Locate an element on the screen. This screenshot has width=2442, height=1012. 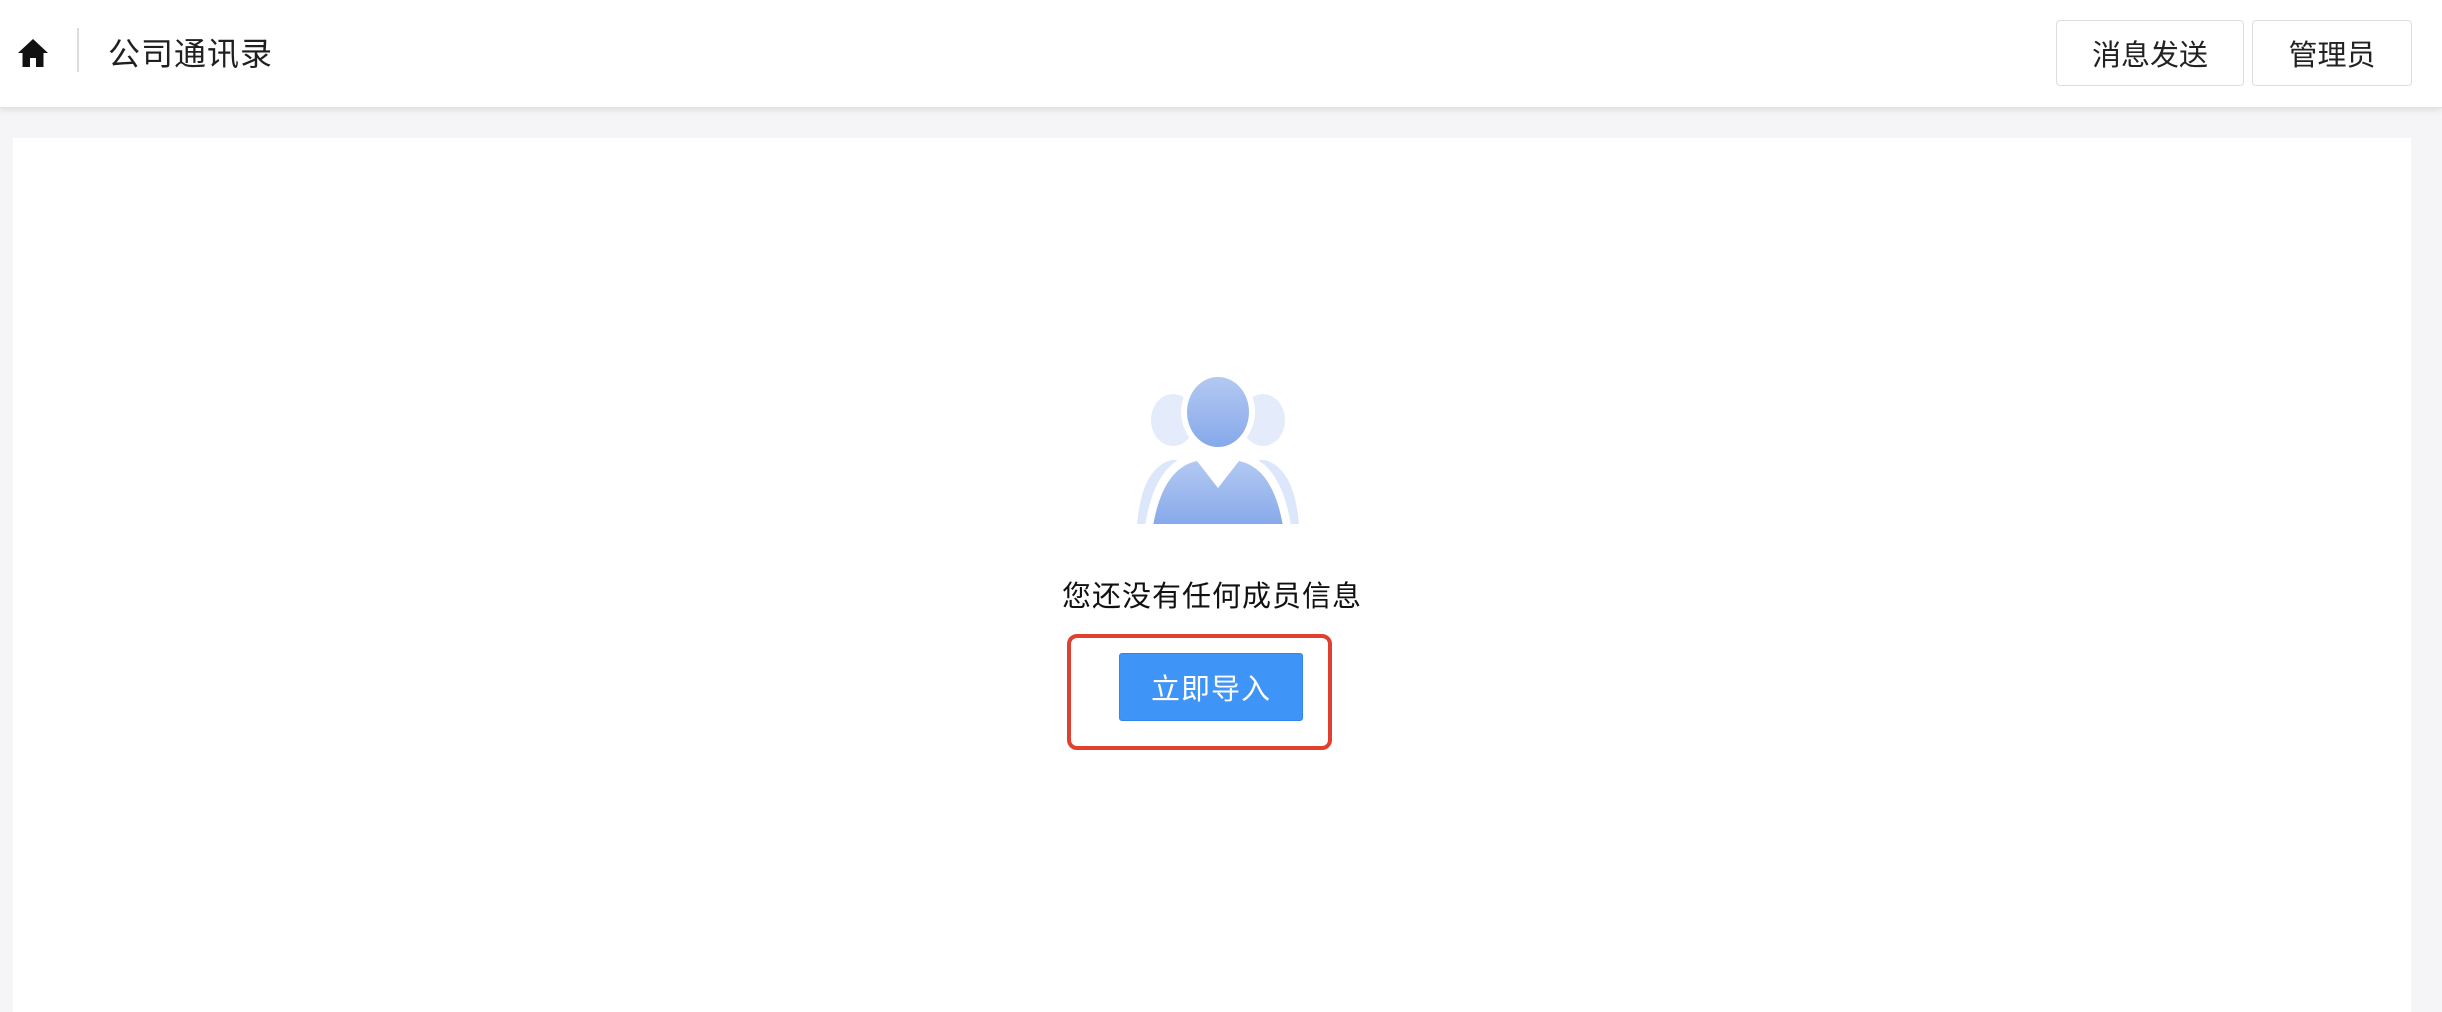
home-icon is located at coordinates (33, 53).